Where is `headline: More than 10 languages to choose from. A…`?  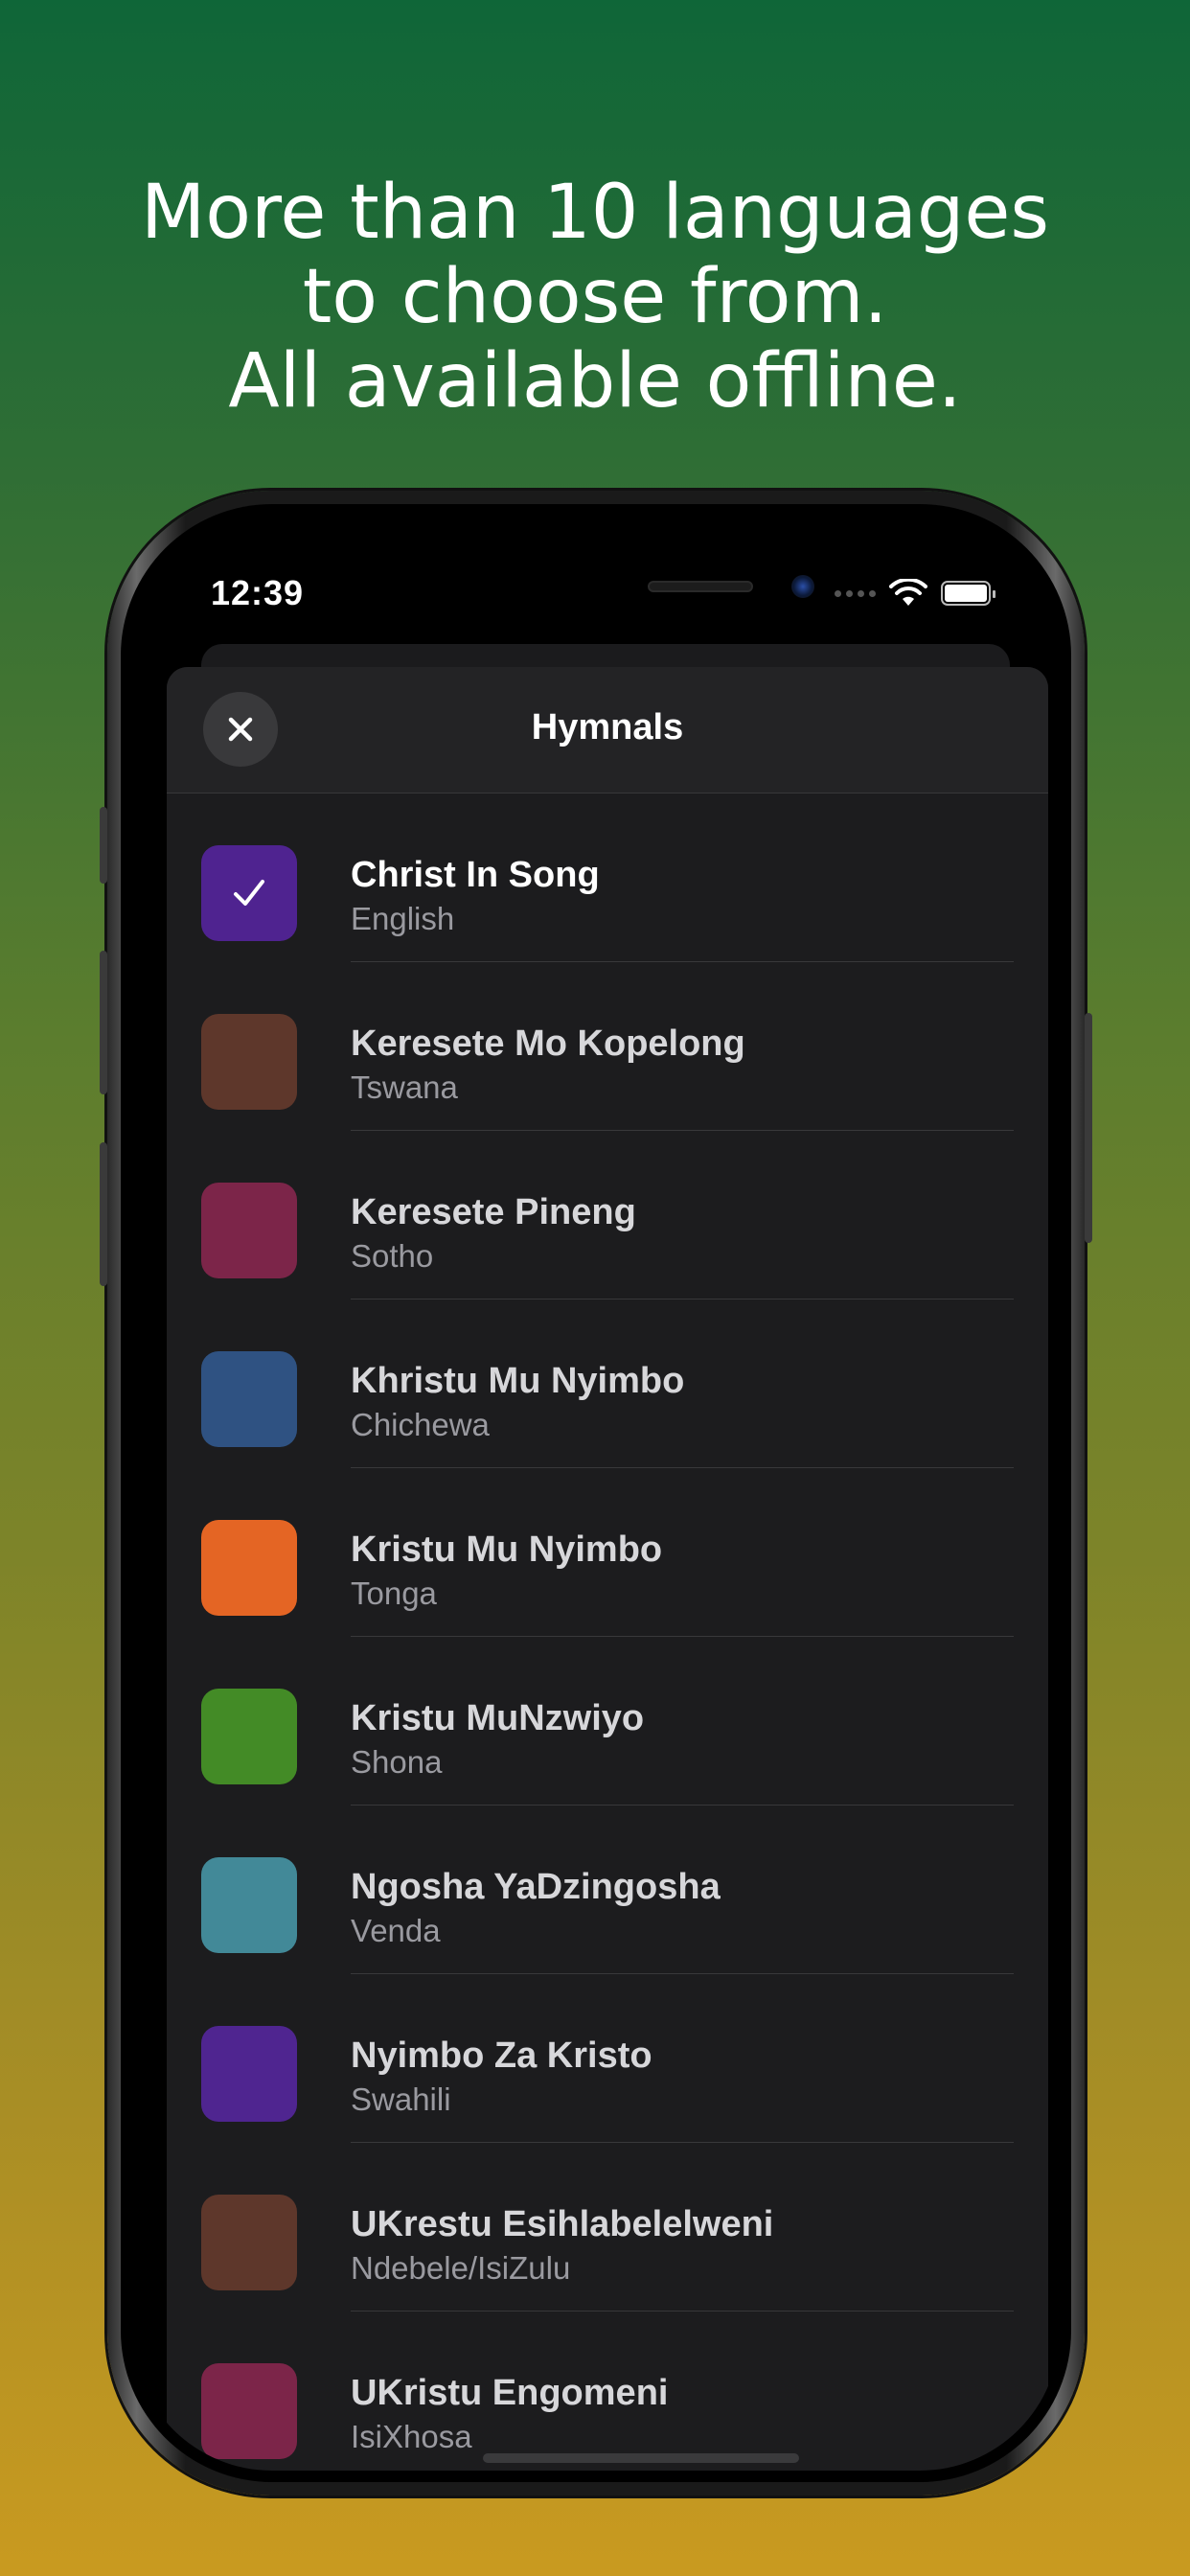 headline: More than 10 languages to choose from. A… is located at coordinates (595, 297).